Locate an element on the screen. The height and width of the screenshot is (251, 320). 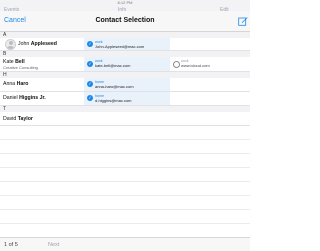
contact-last-name: Appleseed is located at coordinates (43, 44).